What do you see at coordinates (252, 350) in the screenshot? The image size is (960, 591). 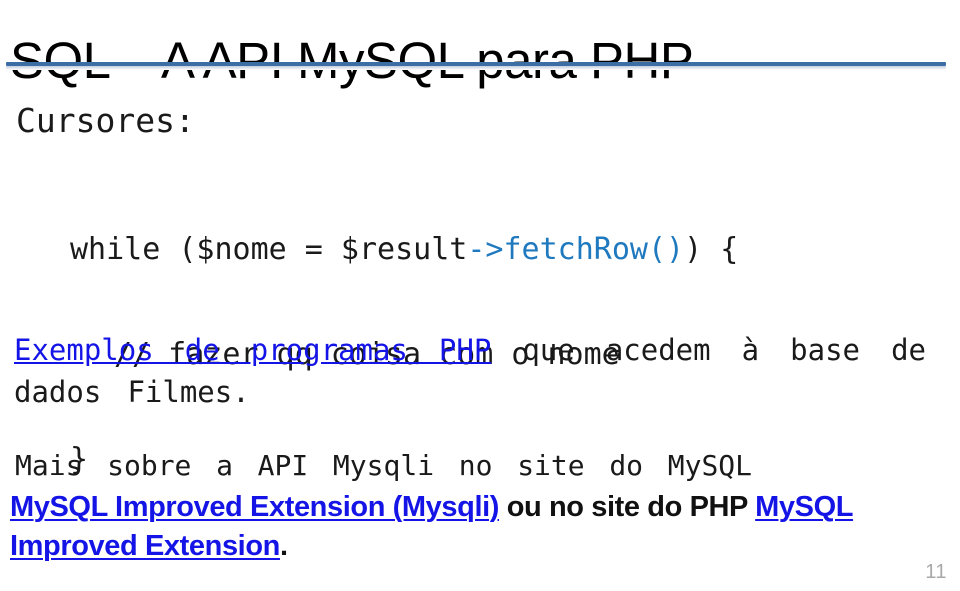 I see `link-exemplos-programas-php: Exemplos de programas PHP` at bounding box center [252, 350].